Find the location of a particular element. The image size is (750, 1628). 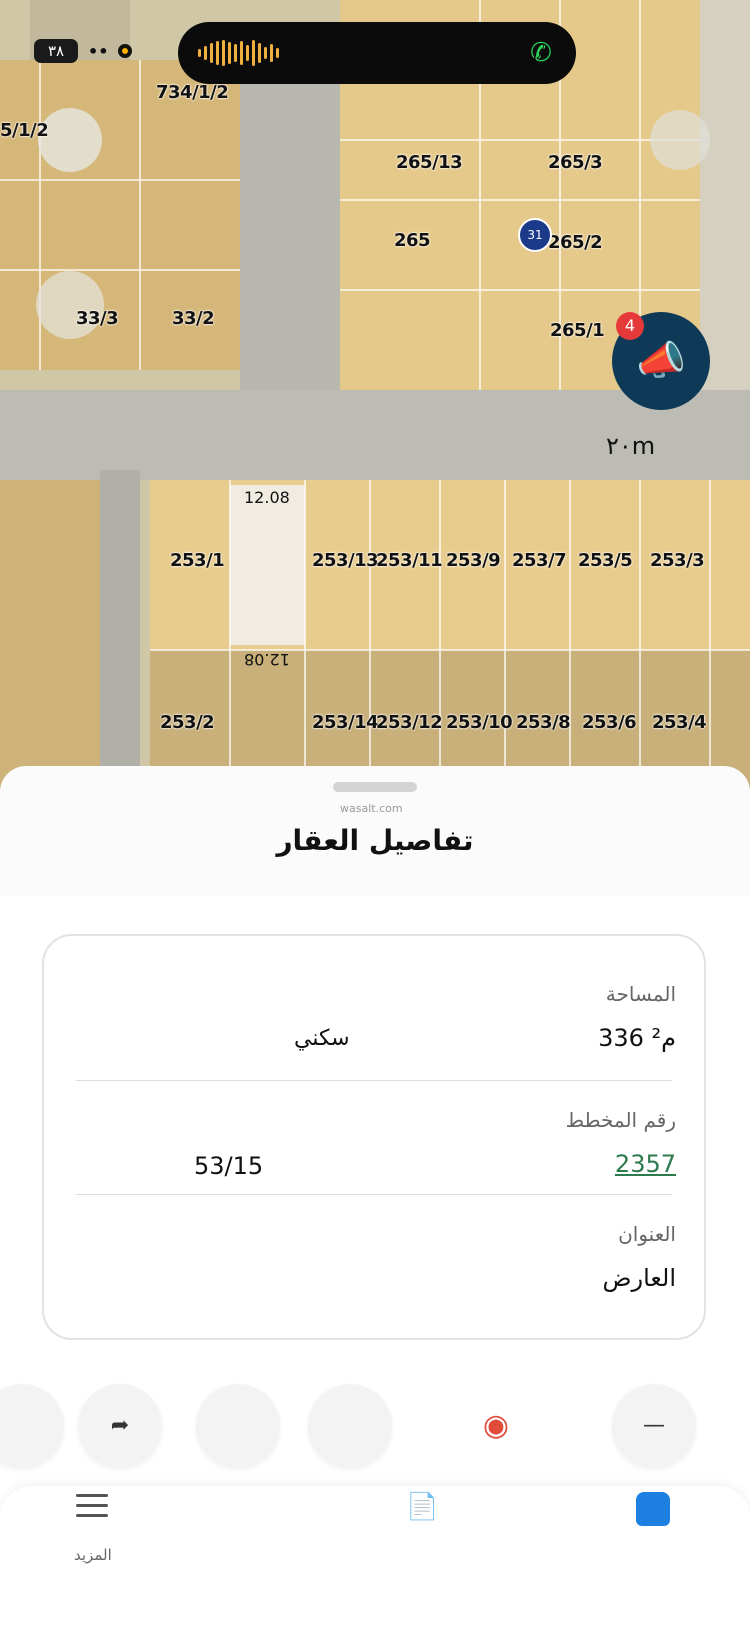

share-button: ➦ is located at coordinates (120, 1426).